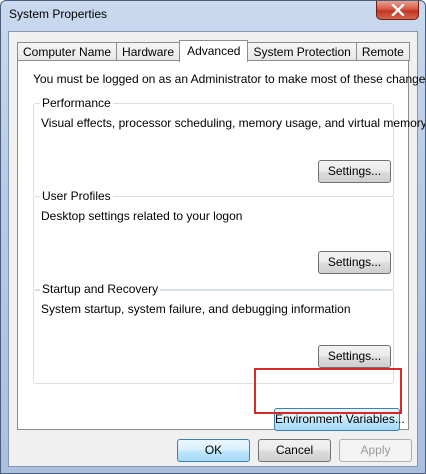  I want to click on tab-advanced: Advanced, so click(214, 51).